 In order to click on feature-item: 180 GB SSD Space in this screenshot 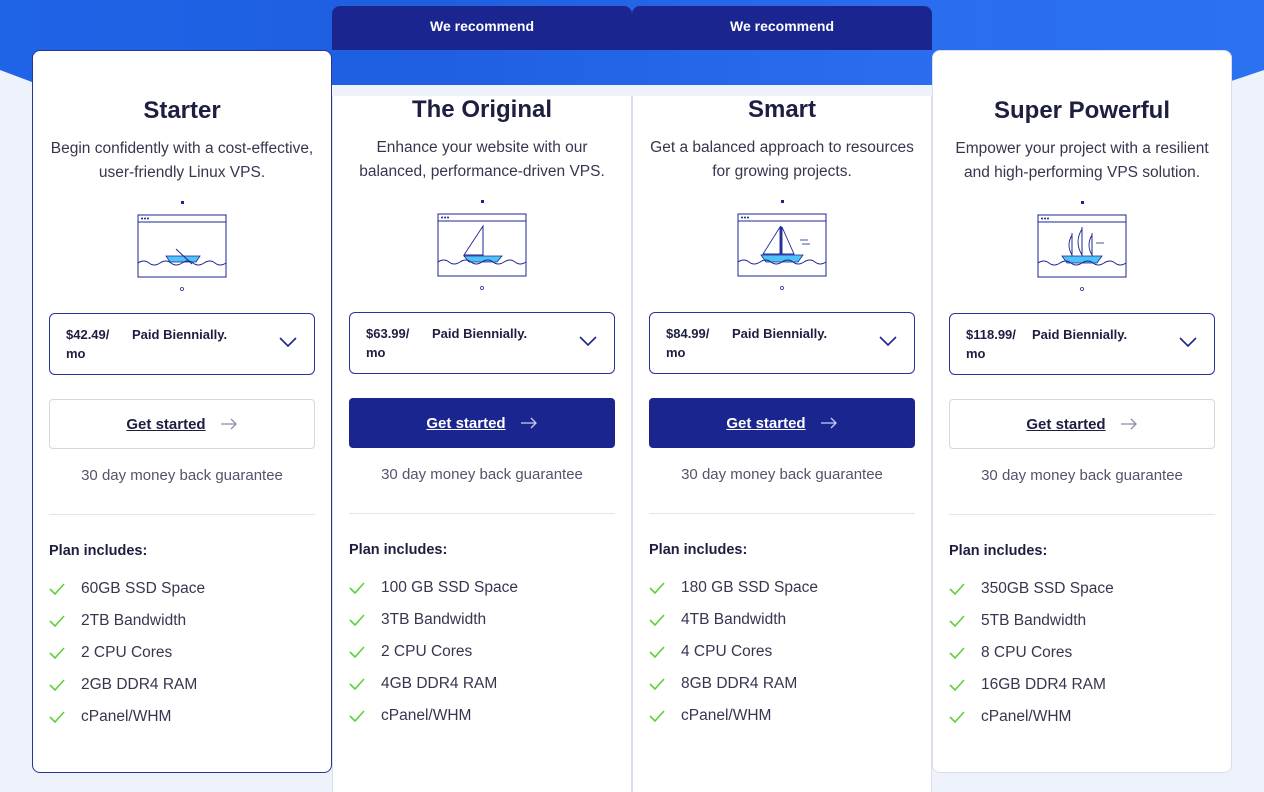, I will do `click(782, 588)`.